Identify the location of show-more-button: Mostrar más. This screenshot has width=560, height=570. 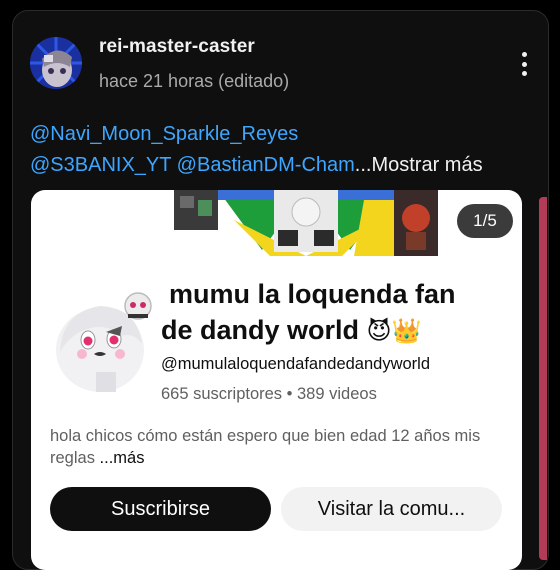
(426, 165).